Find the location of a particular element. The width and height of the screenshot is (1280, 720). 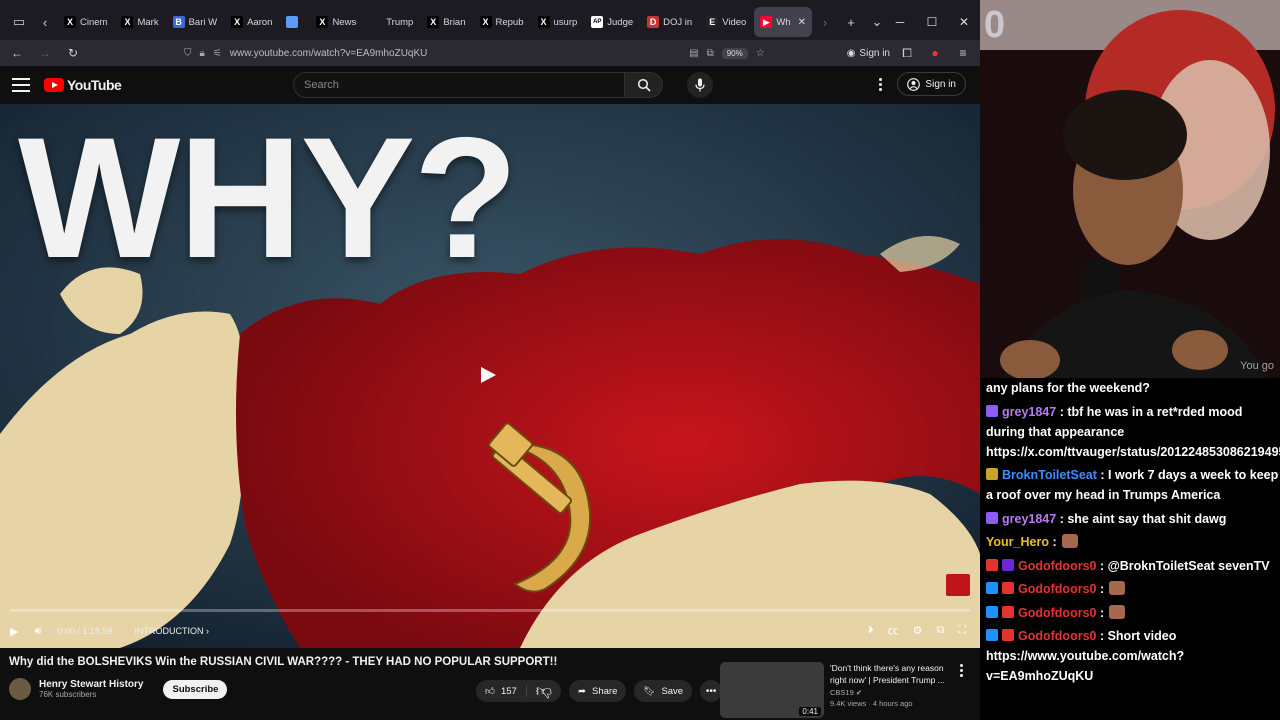

browser-tab: B Bari W is located at coordinates (195, 22).